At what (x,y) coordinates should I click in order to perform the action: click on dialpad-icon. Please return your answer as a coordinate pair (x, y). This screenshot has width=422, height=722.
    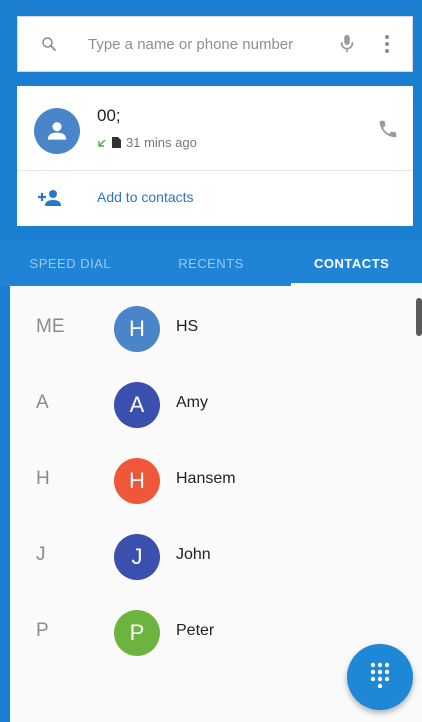
    Looking at the image, I should click on (380, 677).